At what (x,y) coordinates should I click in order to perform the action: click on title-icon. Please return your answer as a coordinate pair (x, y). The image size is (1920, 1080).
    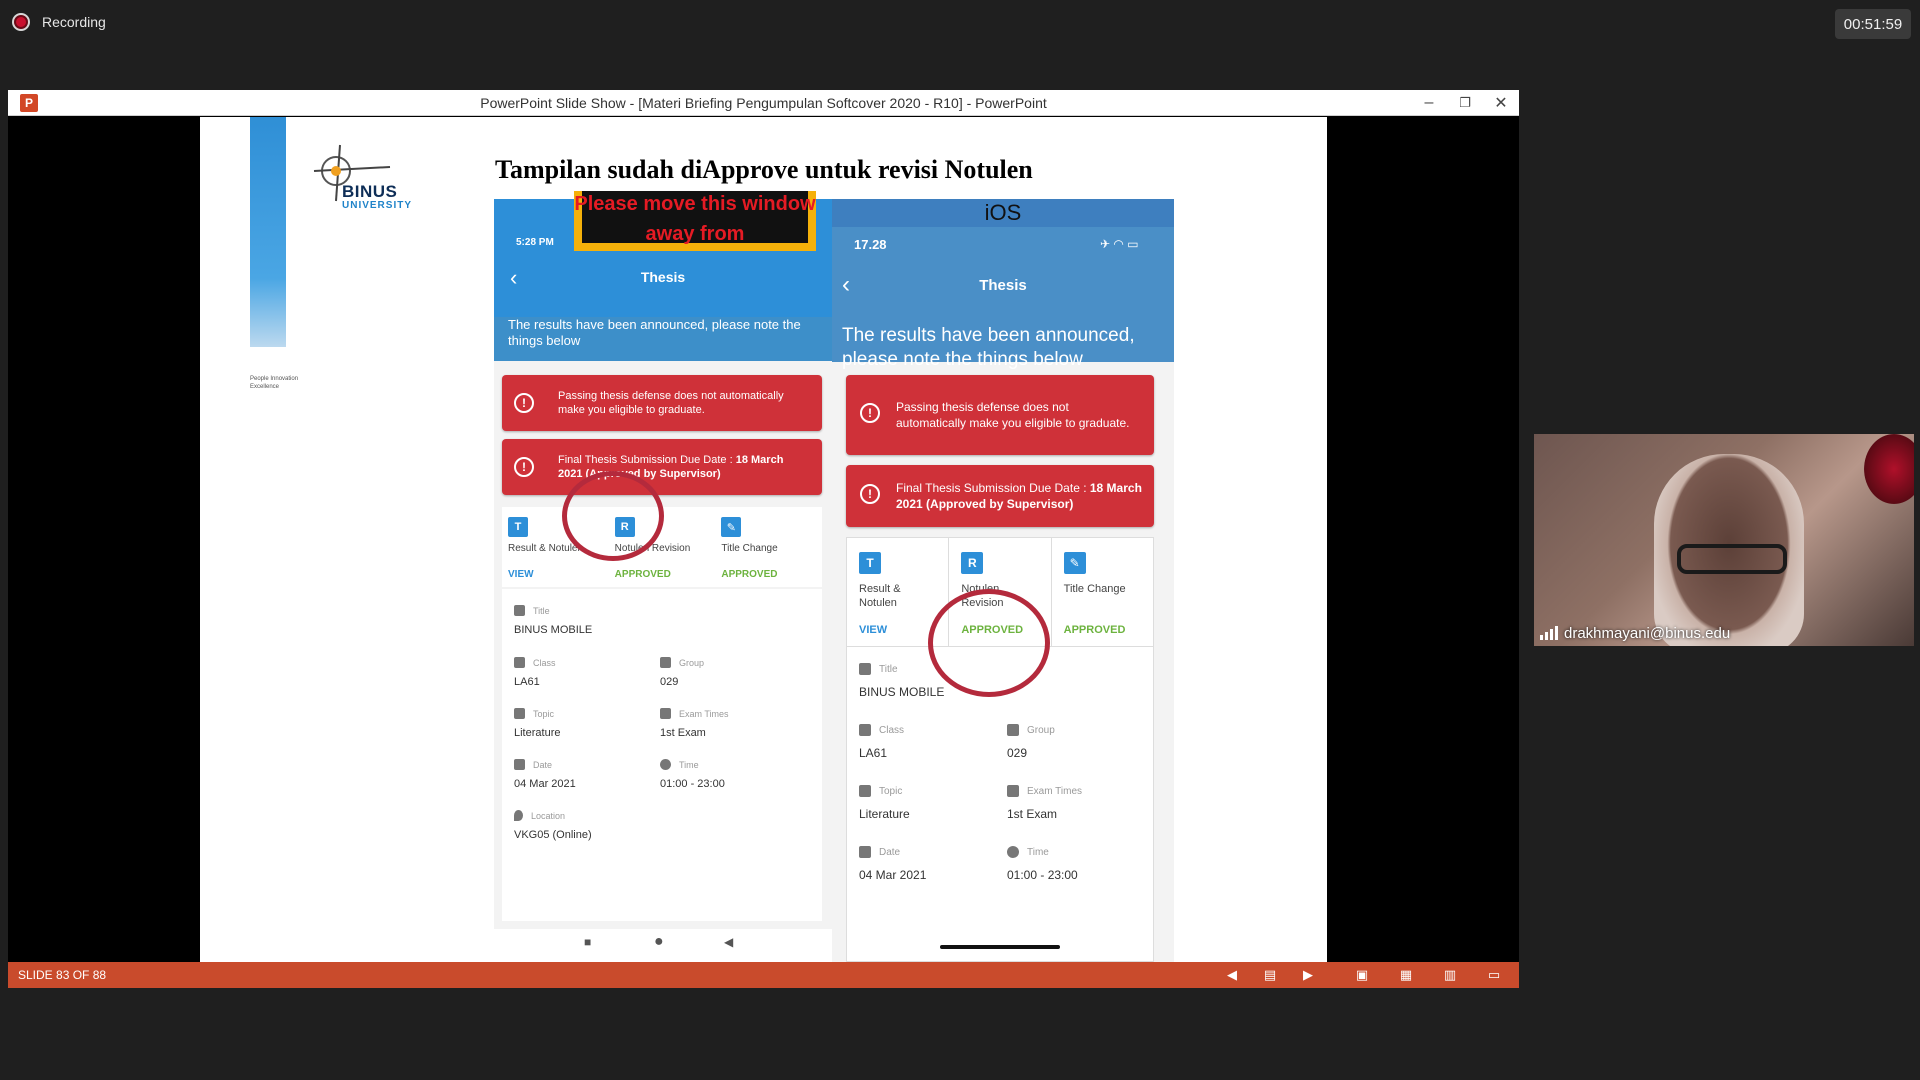
    Looking at the image, I should click on (865, 669).